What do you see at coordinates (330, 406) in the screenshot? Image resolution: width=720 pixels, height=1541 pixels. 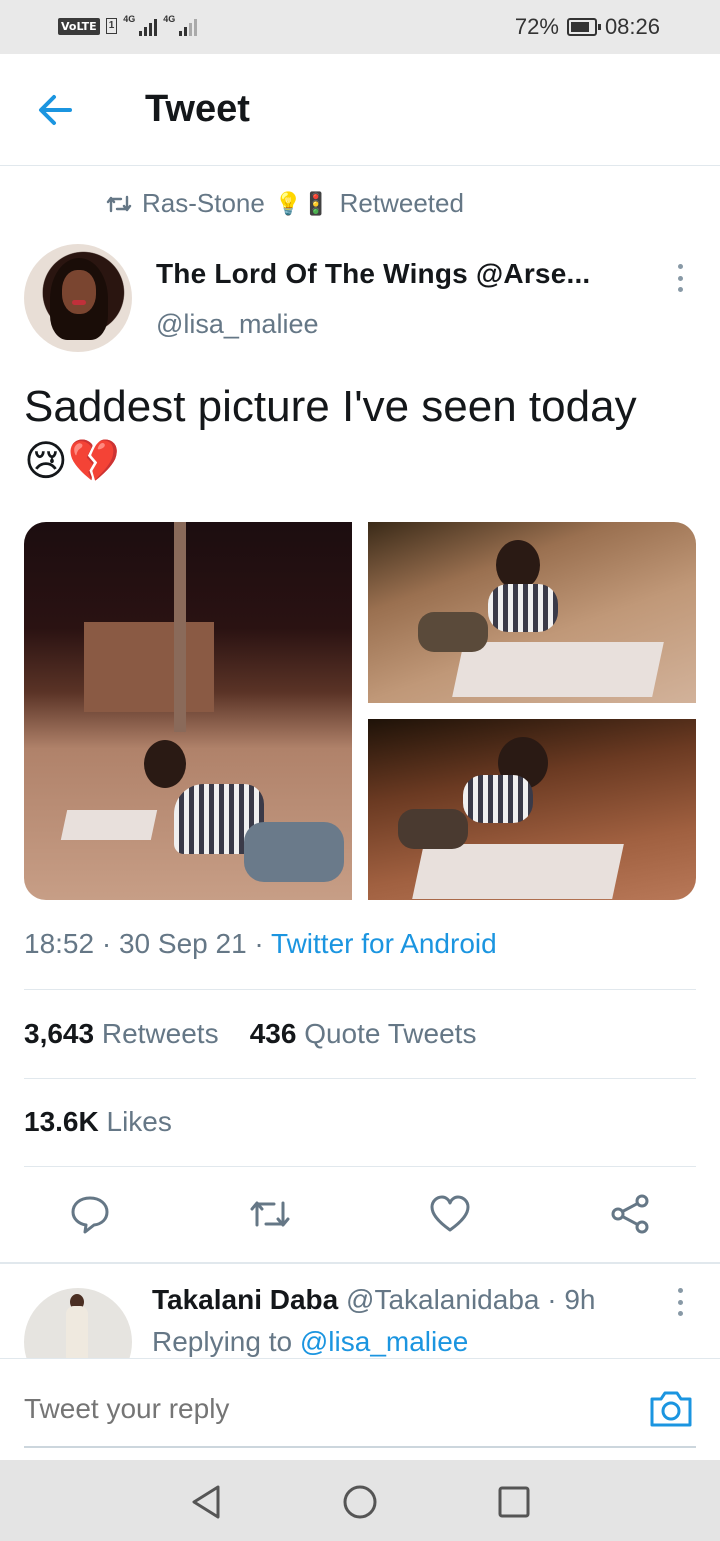 I see `tweet-body: Saddest picture I've seen today` at bounding box center [330, 406].